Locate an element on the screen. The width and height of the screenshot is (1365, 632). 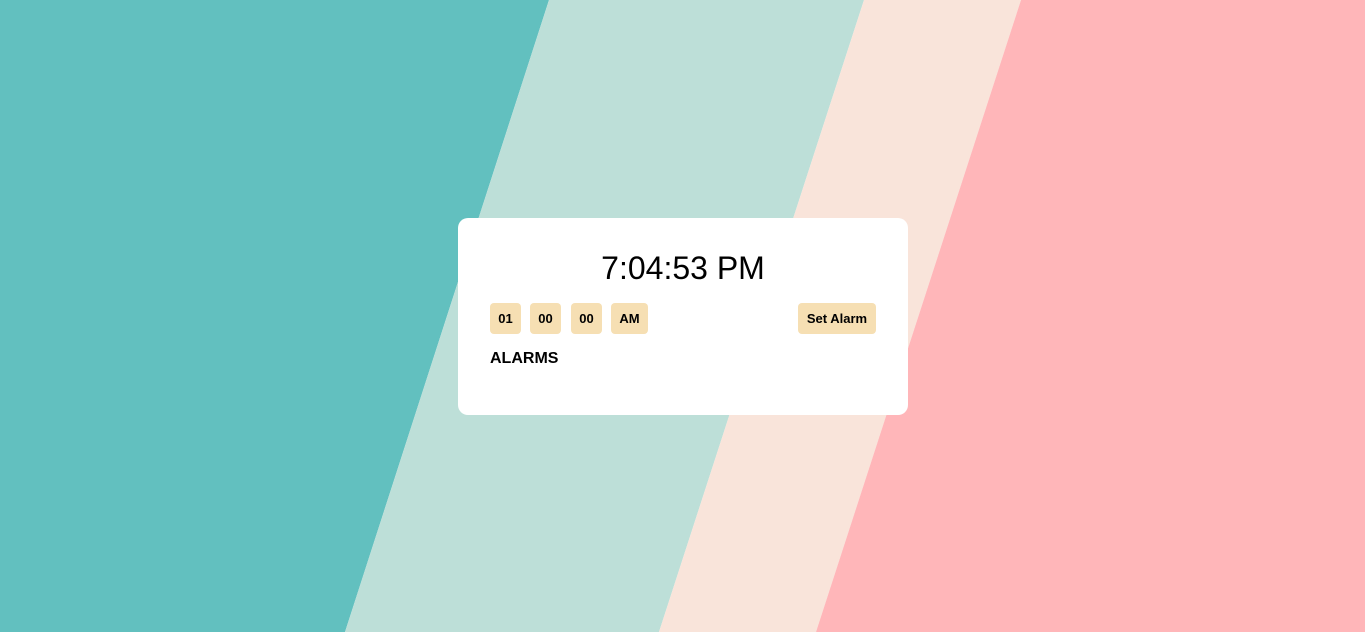
second-selector: 00 is located at coordinates (586, 318).